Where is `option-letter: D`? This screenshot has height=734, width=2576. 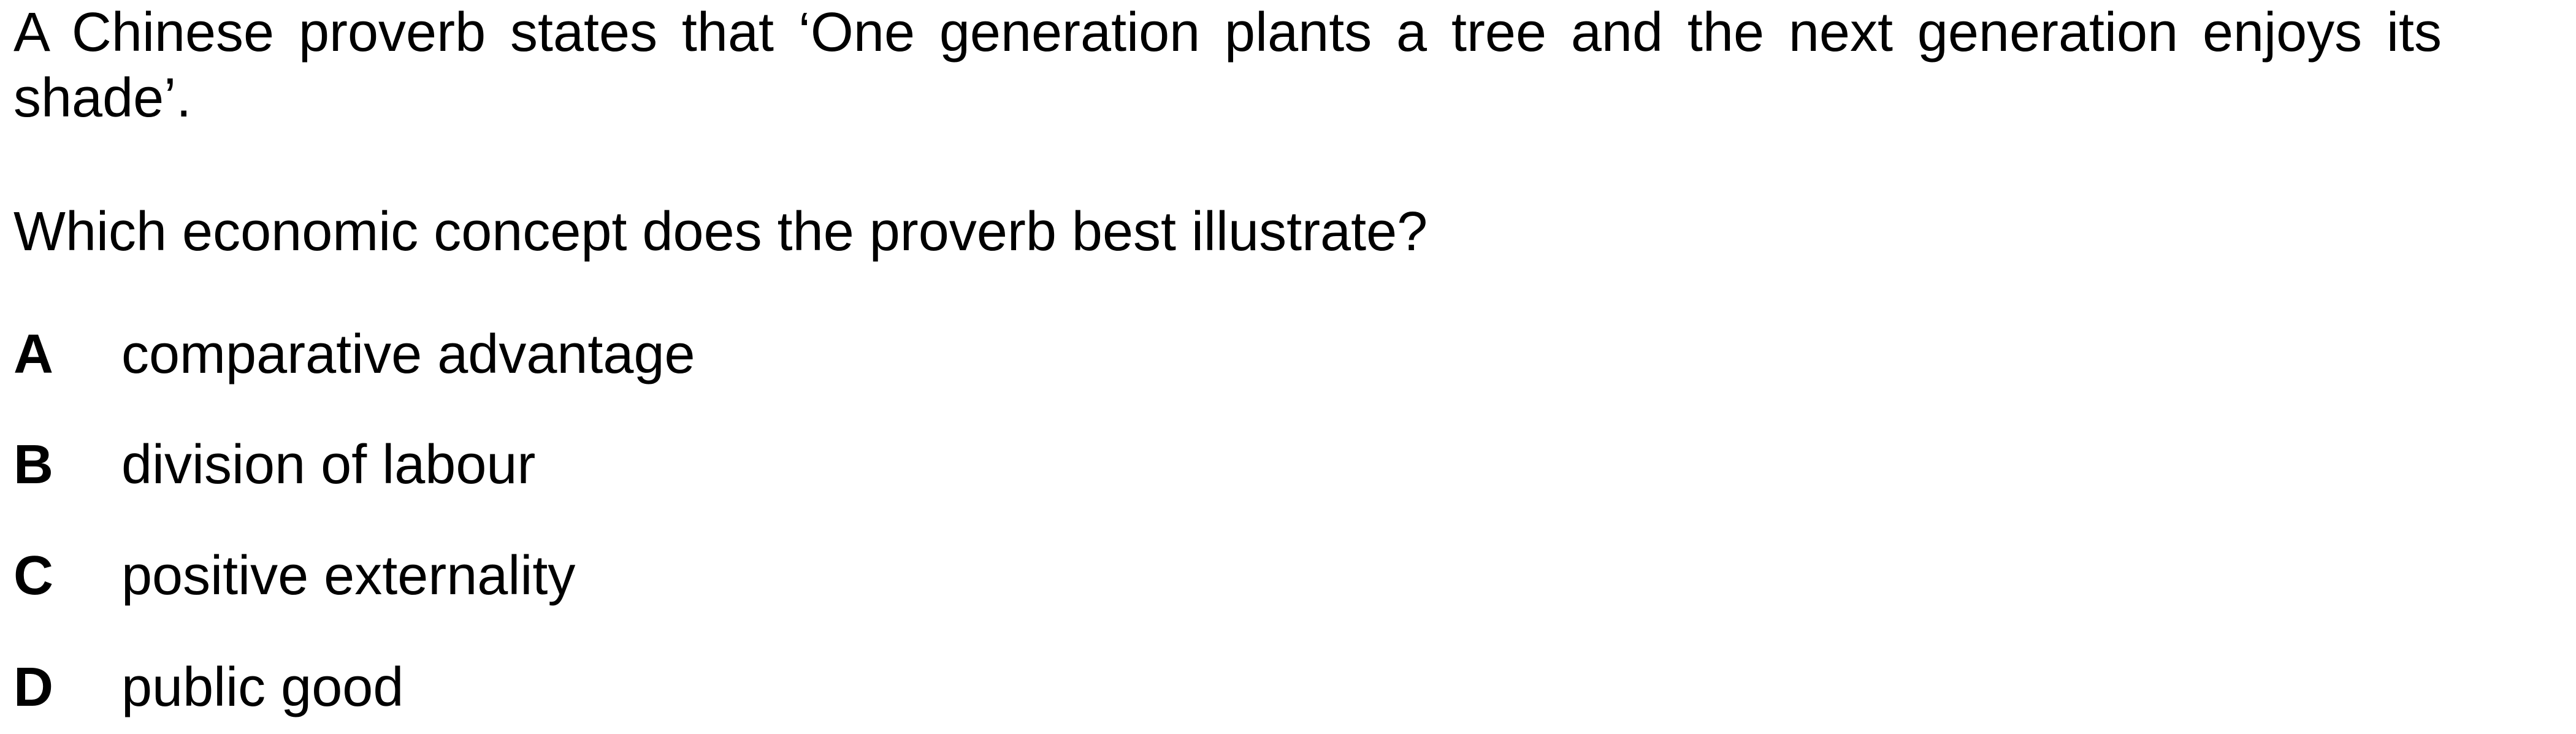
option-letter: D is located at coordinates (33, 687).